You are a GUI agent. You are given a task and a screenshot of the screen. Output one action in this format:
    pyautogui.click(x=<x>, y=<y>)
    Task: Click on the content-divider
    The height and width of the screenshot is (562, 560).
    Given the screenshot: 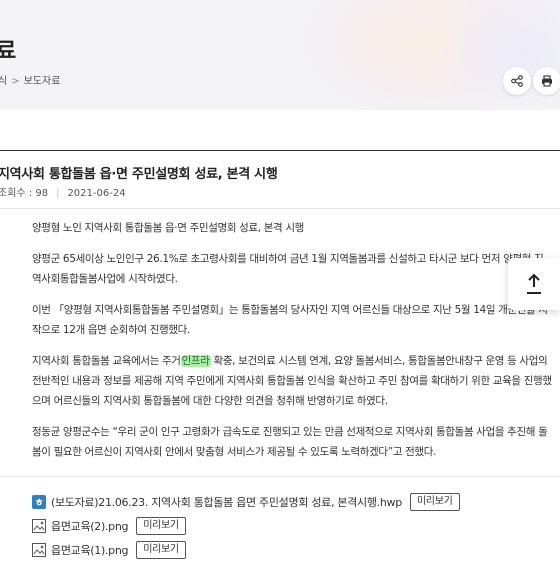 What is the action you would take?
    pyautogui.click(x=280, y=208)
    